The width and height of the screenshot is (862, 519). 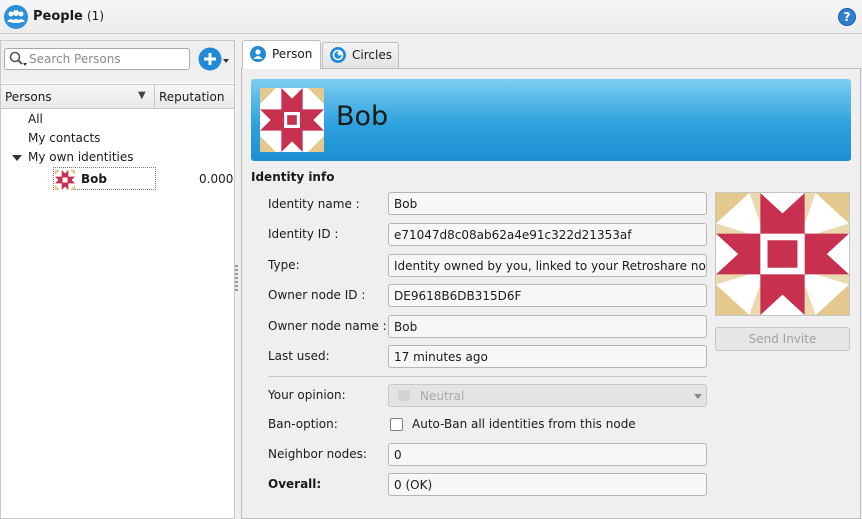 I want to click on ban-option-label: Ban-option:, so click(x=303, y=424).